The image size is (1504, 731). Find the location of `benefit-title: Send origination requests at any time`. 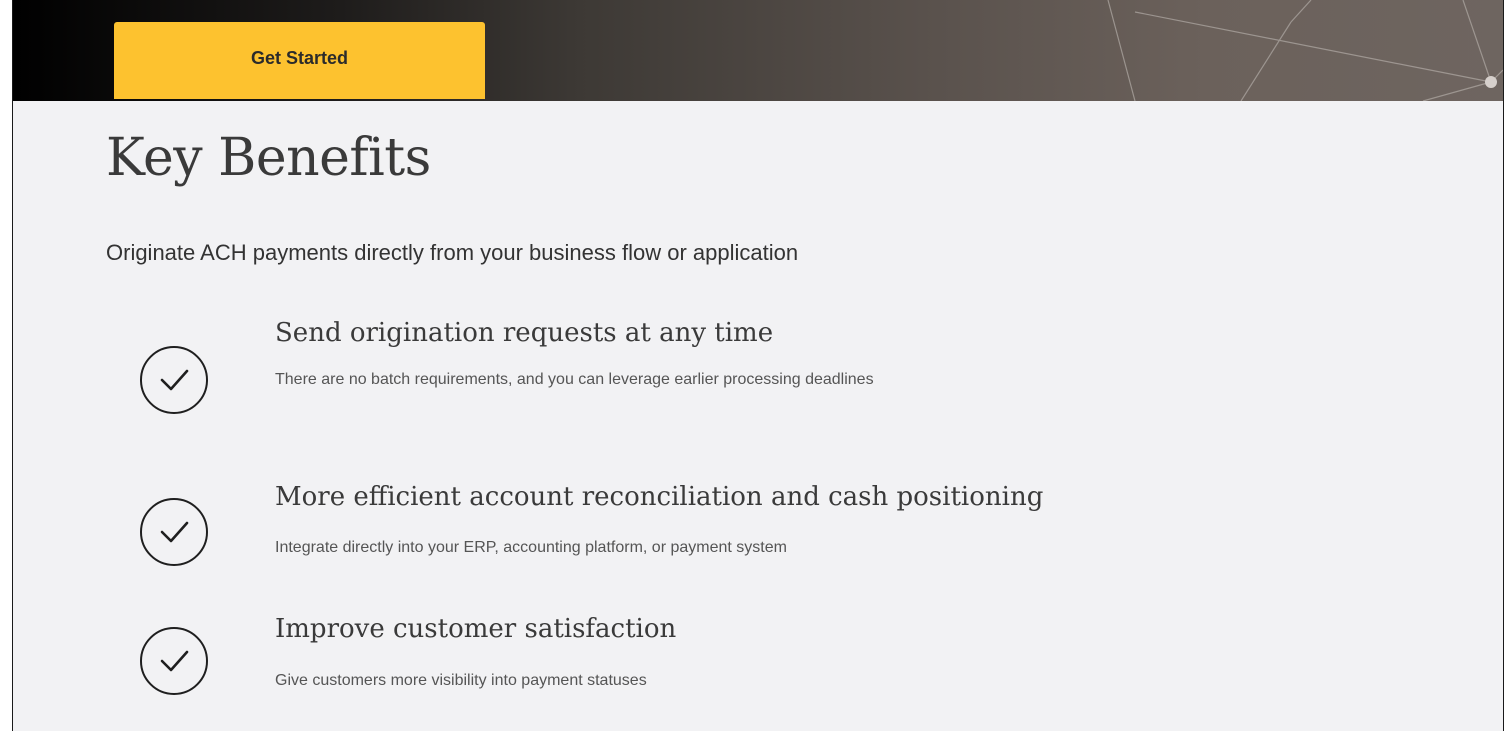

benefit-title: Send origination requests at any time is located at coordinates (524, 333).